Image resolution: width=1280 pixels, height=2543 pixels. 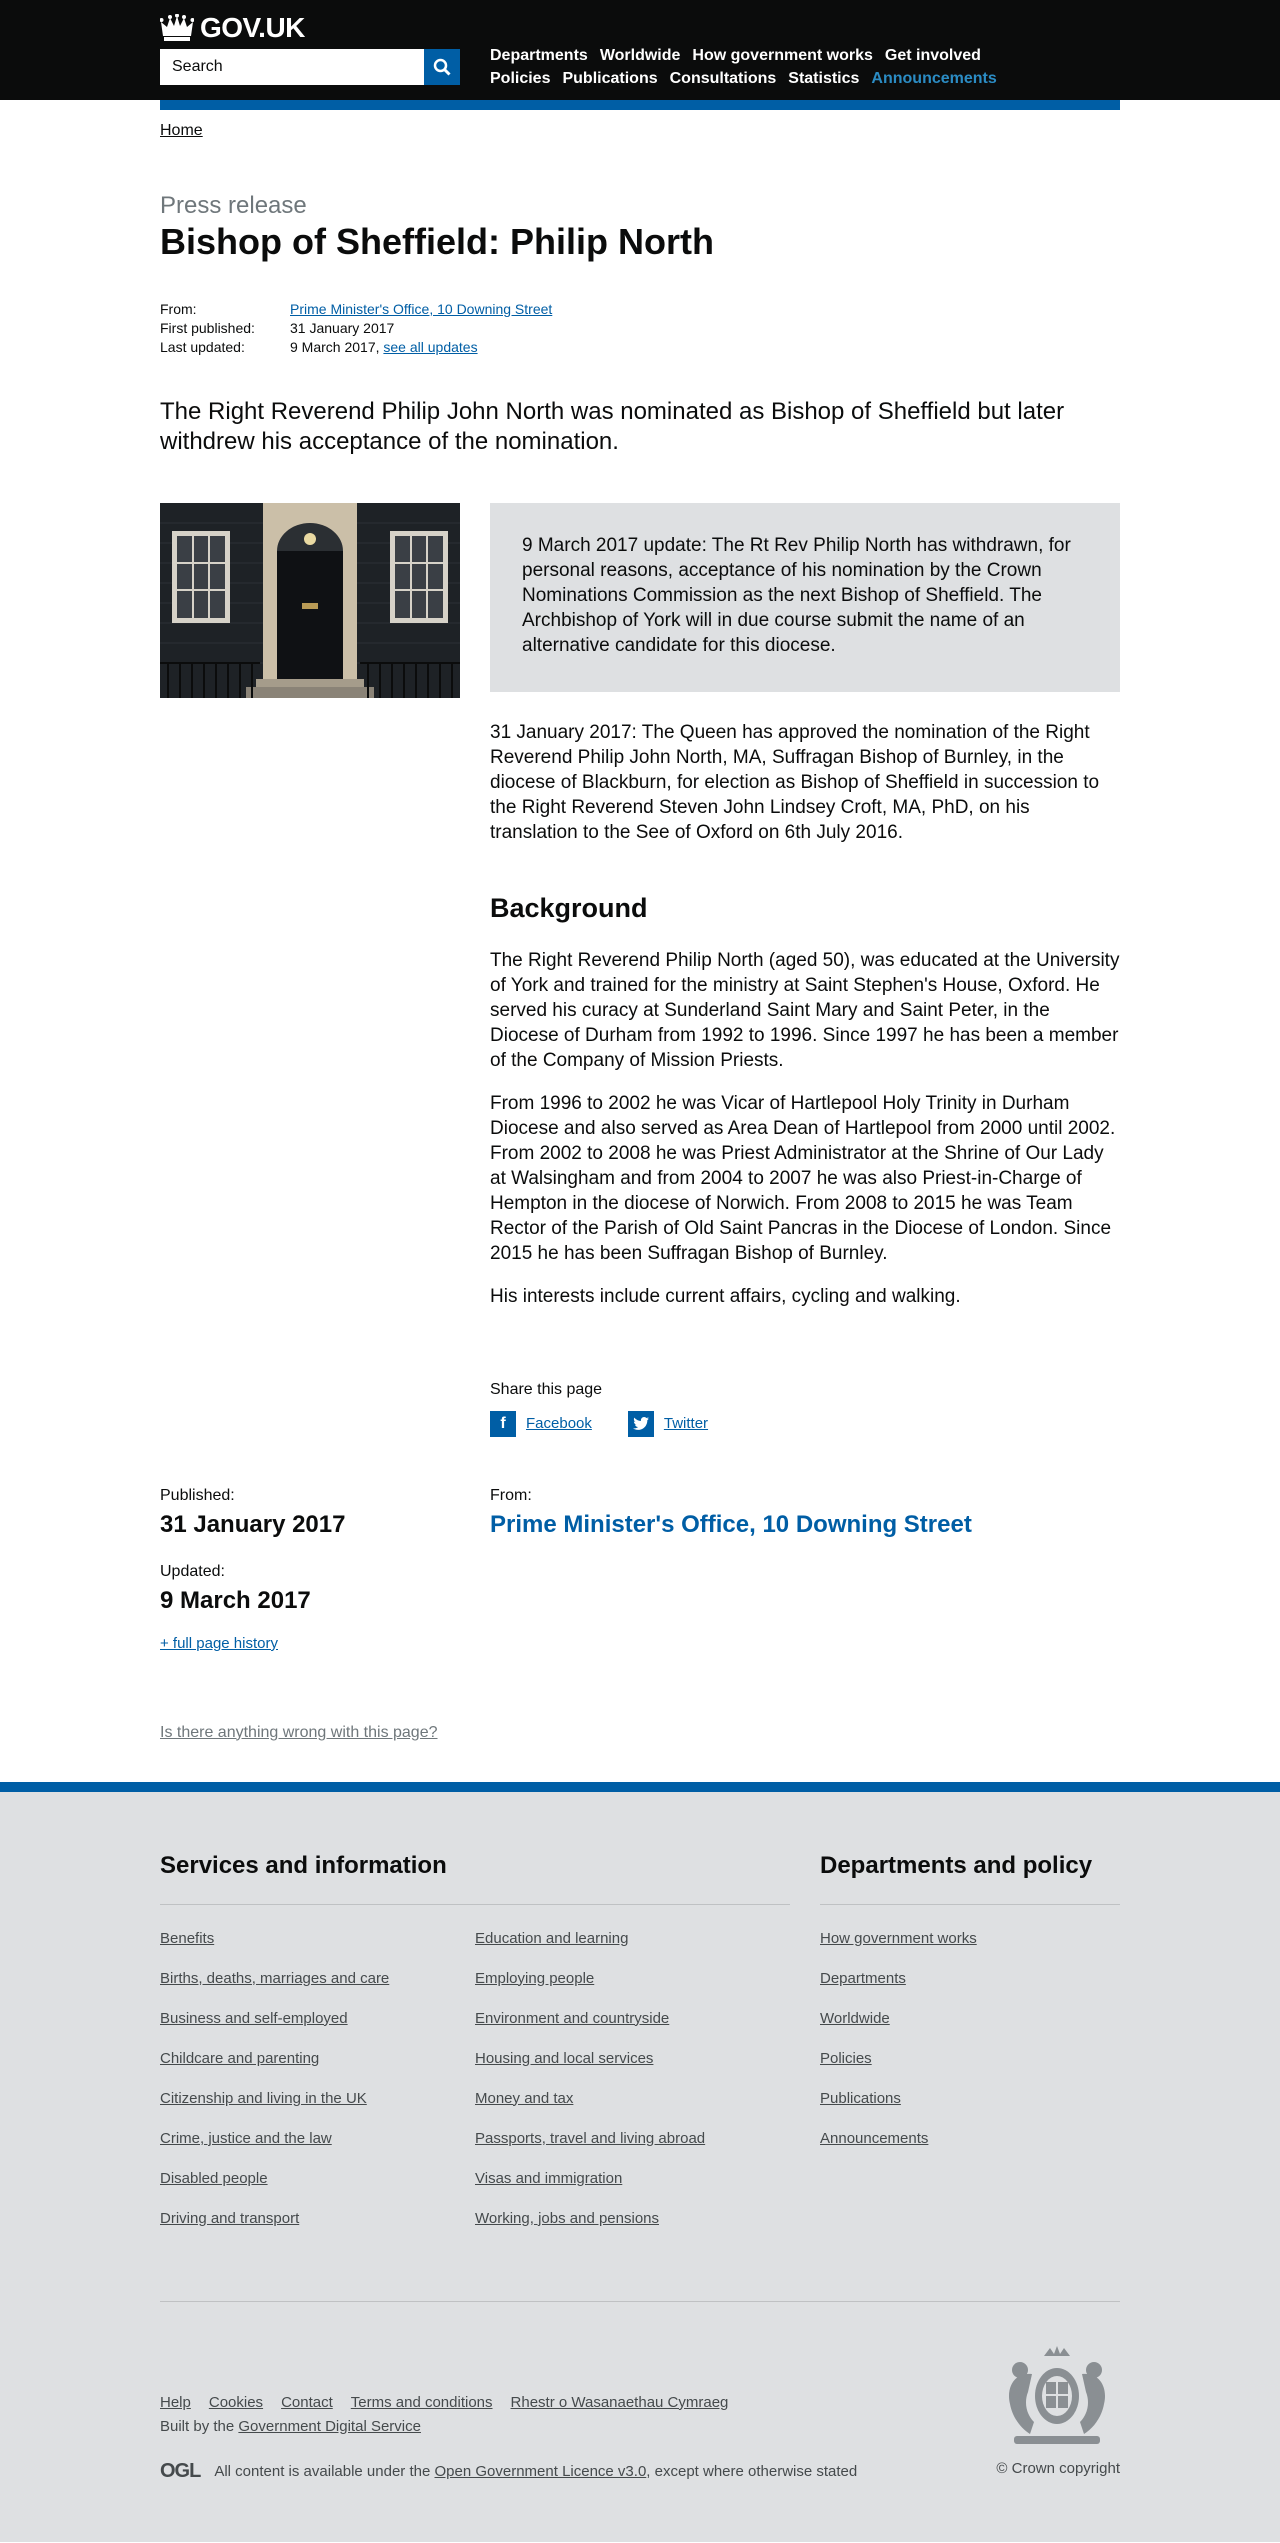 I want to click on nav-departments: Departments, so click(x=539, y=55).